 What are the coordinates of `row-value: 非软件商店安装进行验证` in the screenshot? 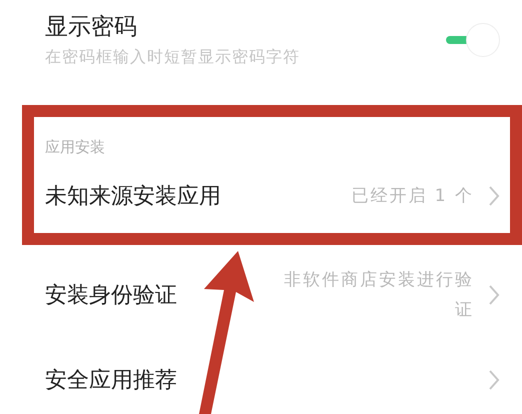 It's located at (379, 295).